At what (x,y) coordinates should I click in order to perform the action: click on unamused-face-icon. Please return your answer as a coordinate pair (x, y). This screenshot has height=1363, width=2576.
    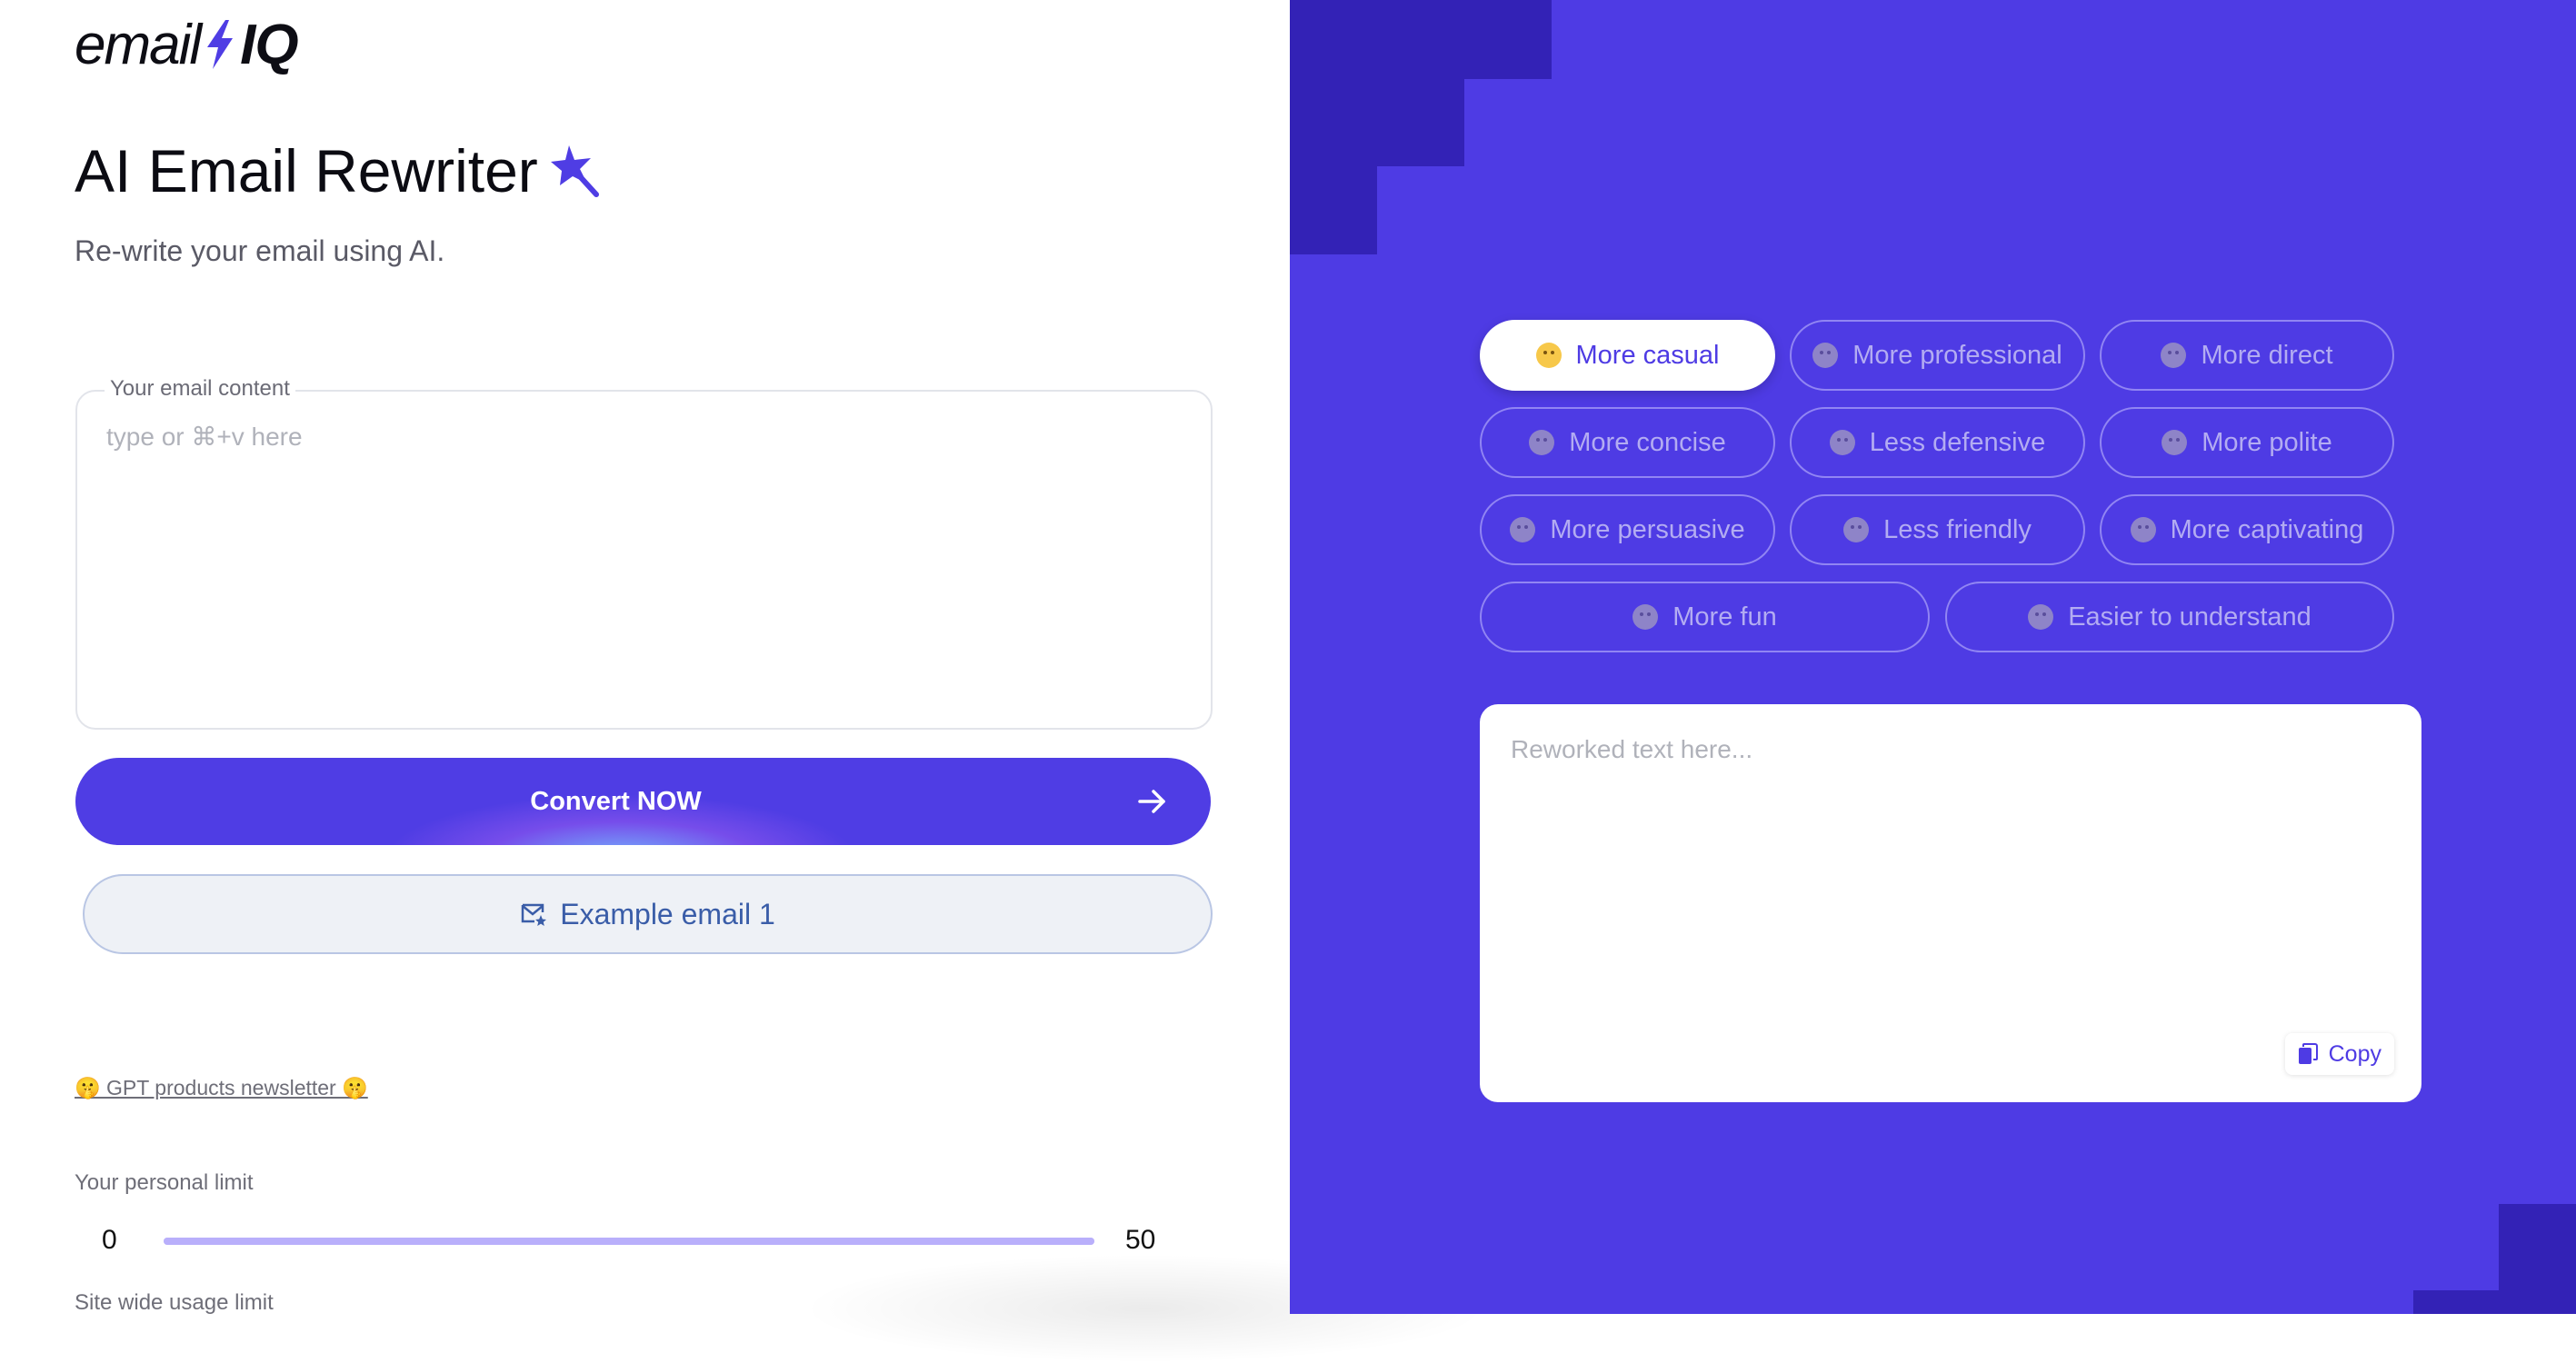
    Looking at the image, I should click on (1856, 529).